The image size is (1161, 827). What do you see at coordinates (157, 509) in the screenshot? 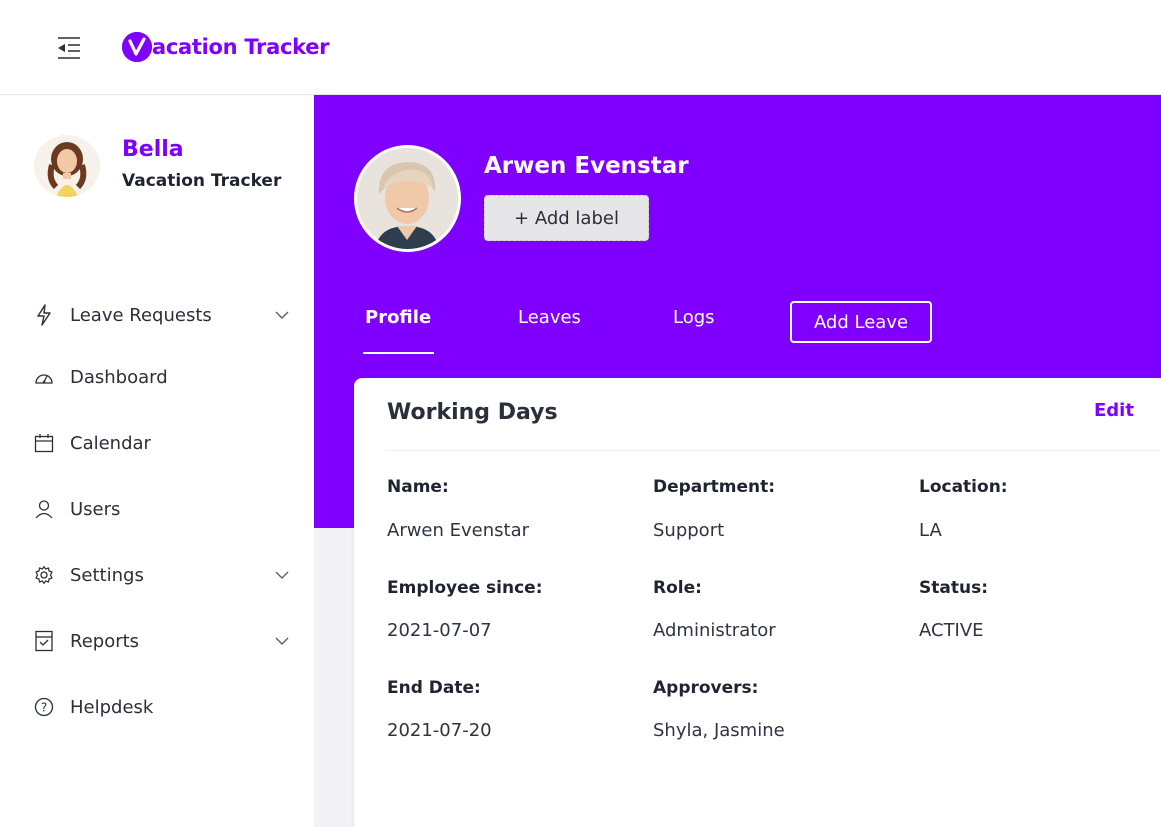
I see `sidebar-item-users: Users` at bounding box center [157, 509].